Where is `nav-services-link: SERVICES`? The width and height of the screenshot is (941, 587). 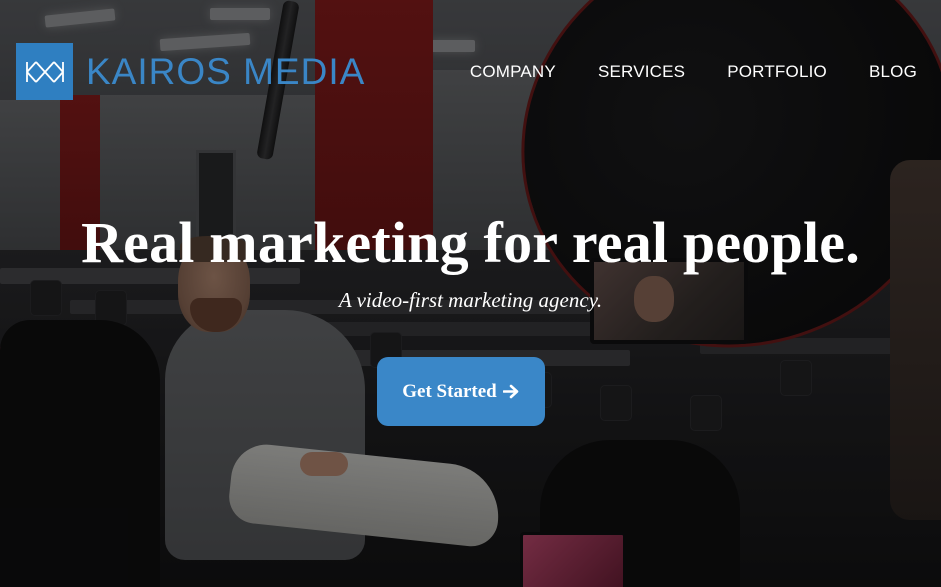
nav-services-link: SERVICES is located at coordinates (641, 72).